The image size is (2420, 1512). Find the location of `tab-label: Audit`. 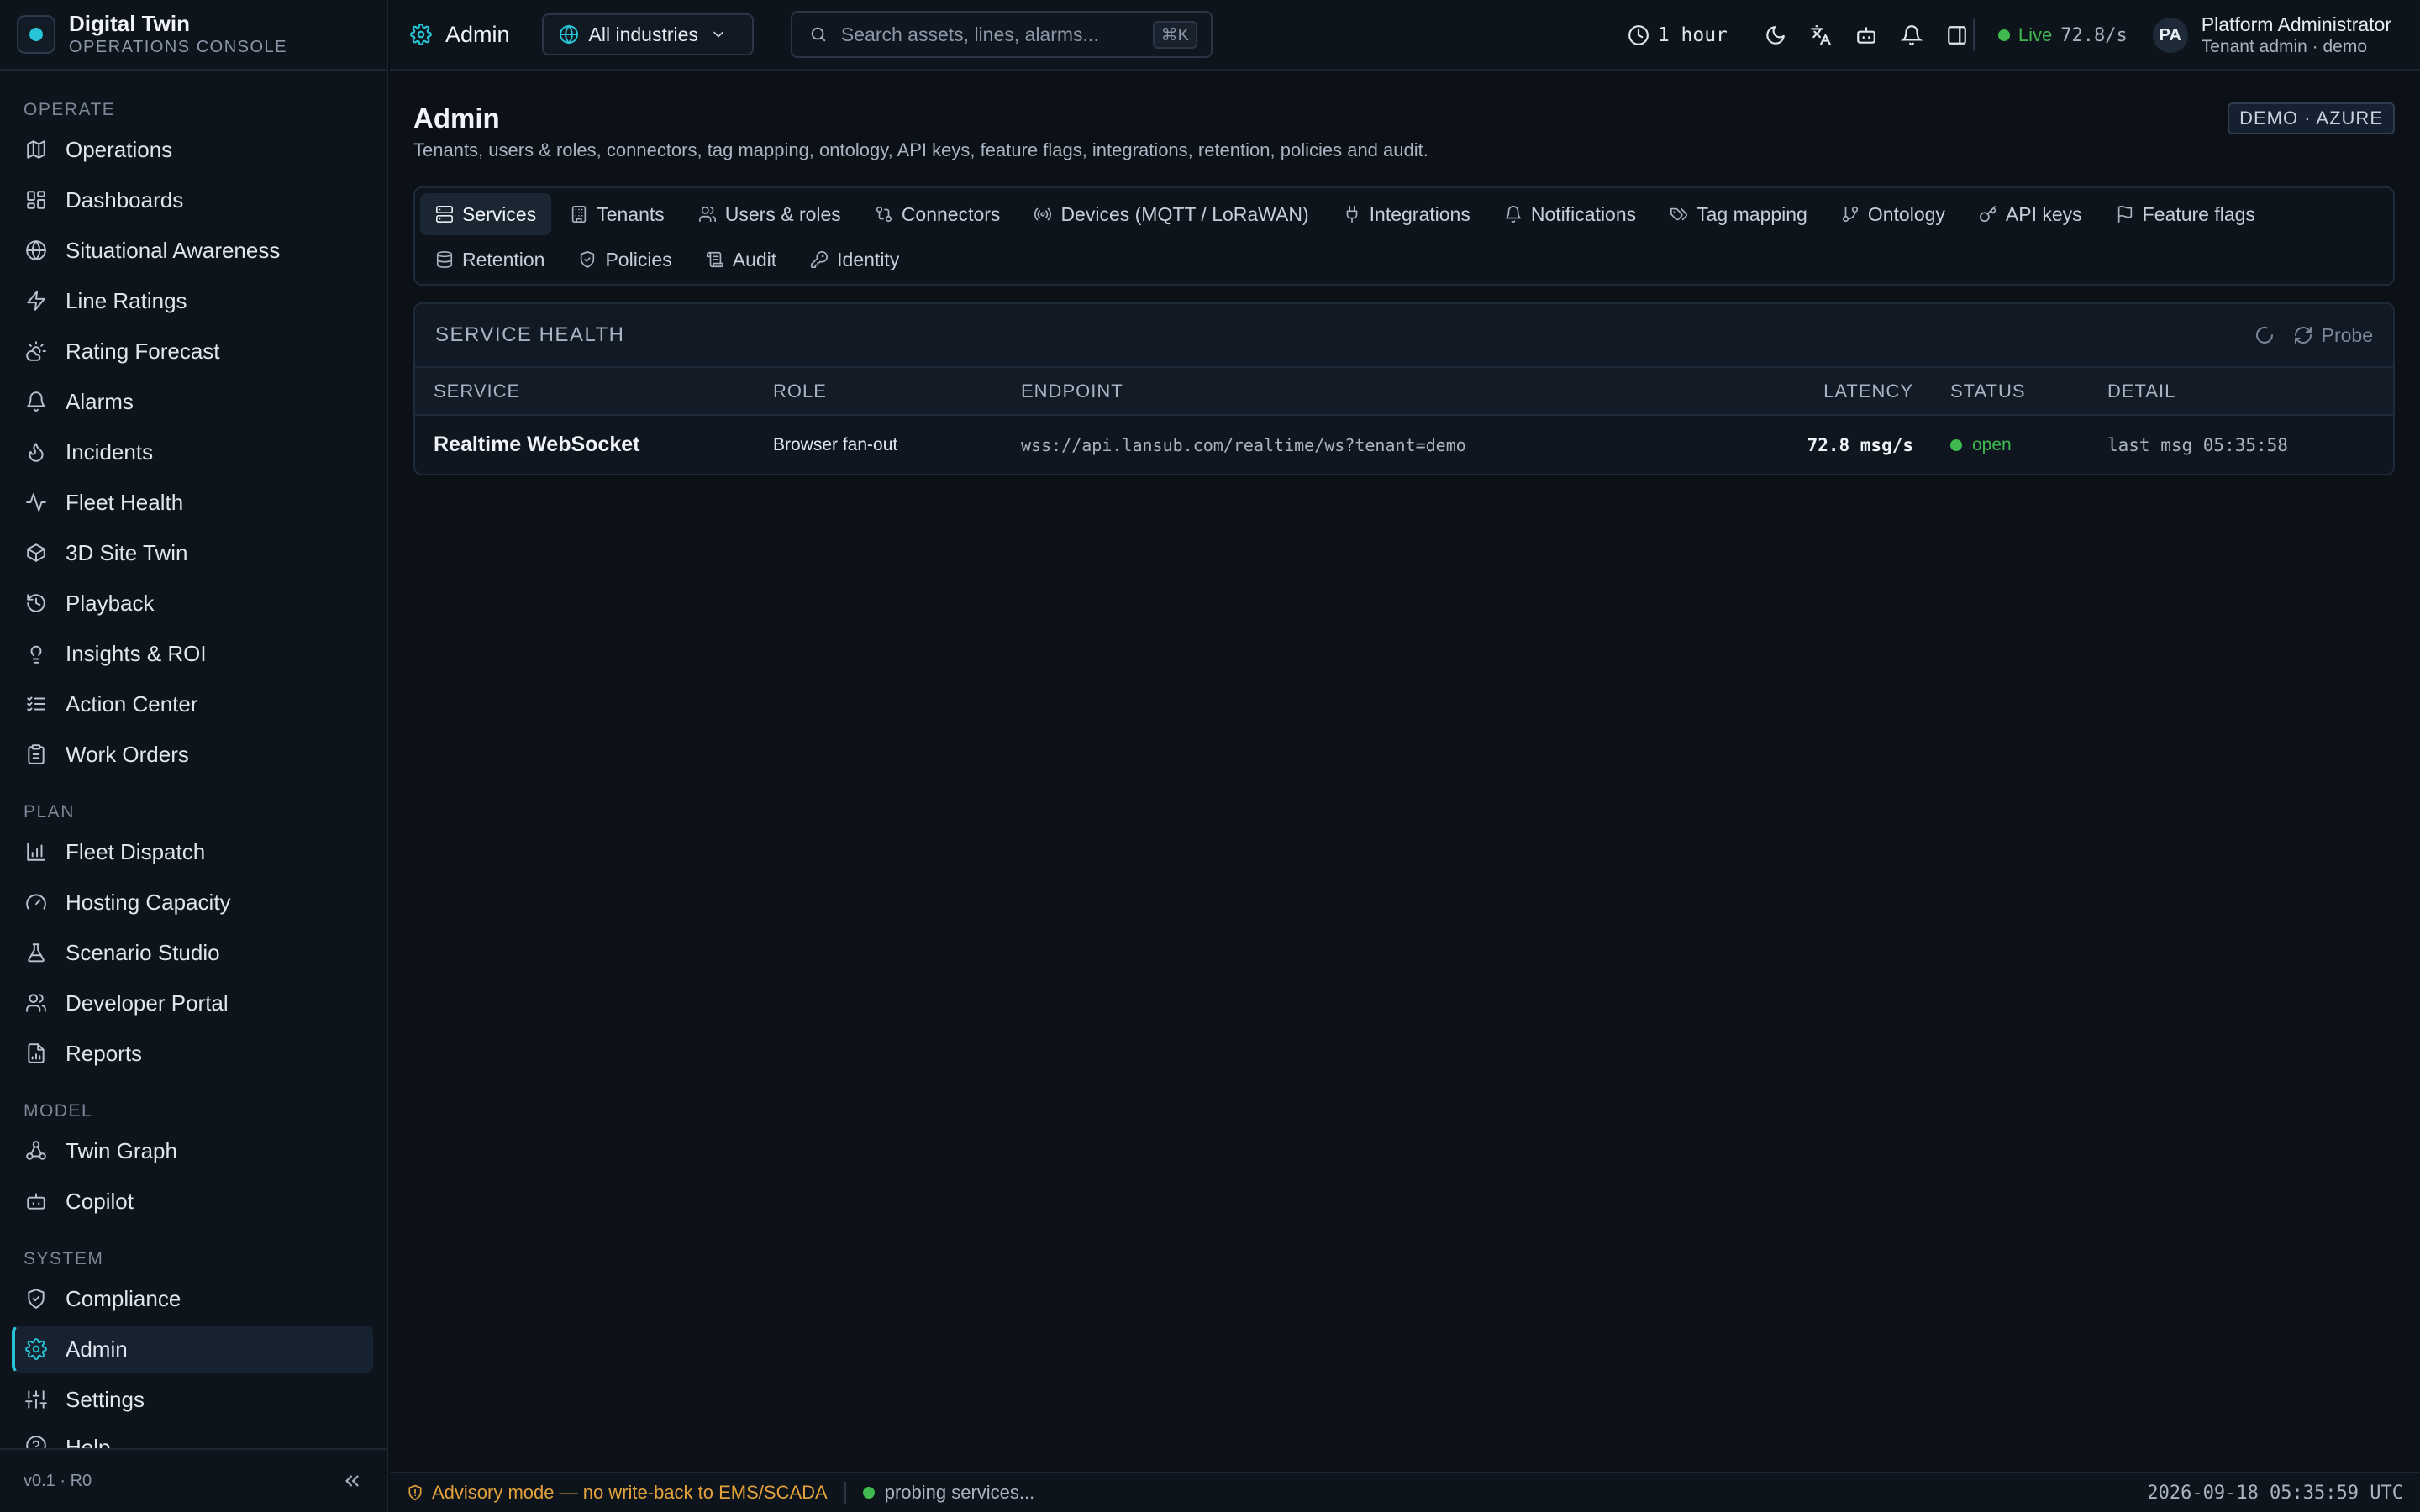

tab-label: Audit is located at coordinates (754, 259).